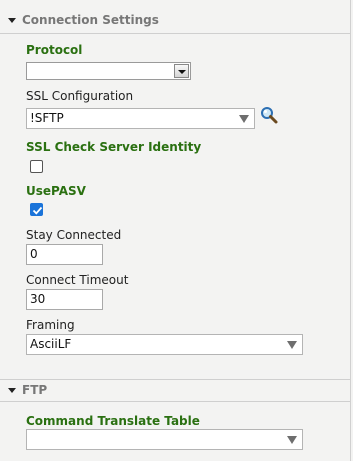 The image size is (353, 461). I want to click on checkmark-icon, so click(37, 210).